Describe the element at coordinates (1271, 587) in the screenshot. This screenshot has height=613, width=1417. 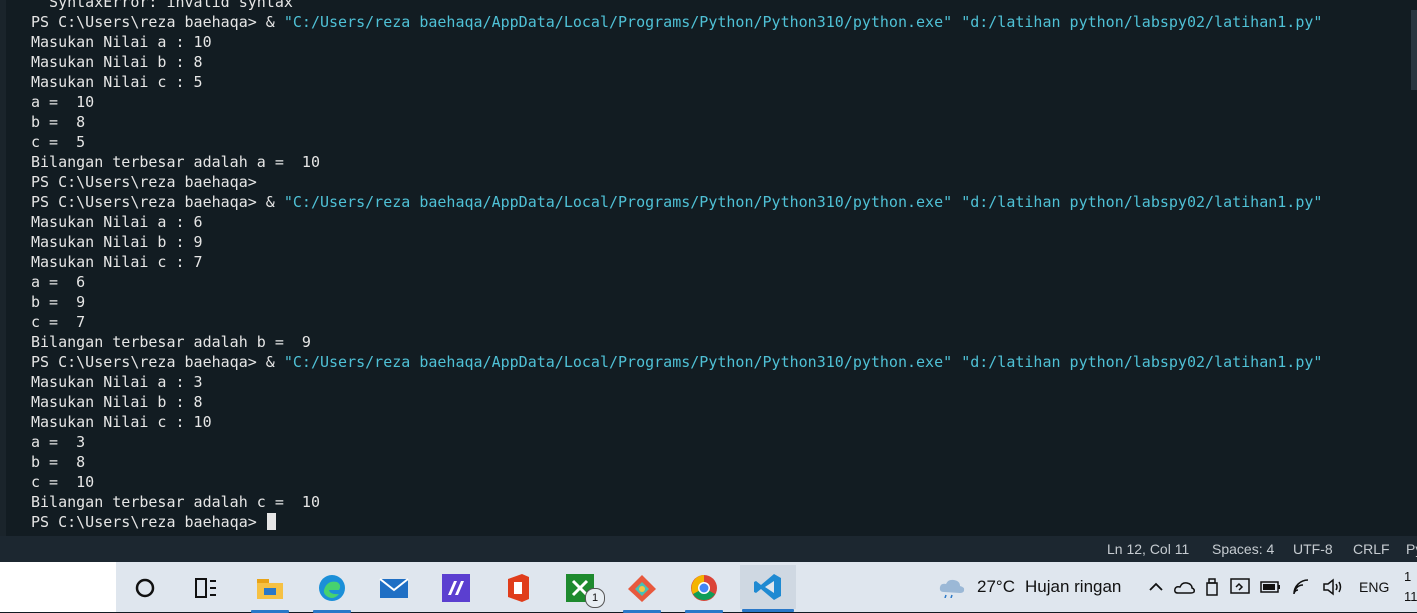
I see `battery-icon` at that location.